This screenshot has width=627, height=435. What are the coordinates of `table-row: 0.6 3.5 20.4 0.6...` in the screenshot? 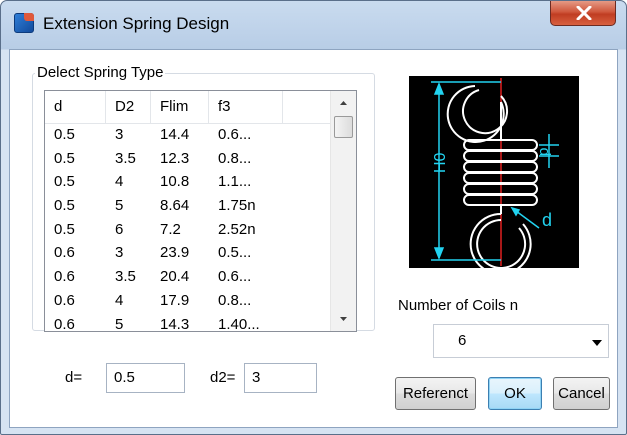 It's located at (187, 277).